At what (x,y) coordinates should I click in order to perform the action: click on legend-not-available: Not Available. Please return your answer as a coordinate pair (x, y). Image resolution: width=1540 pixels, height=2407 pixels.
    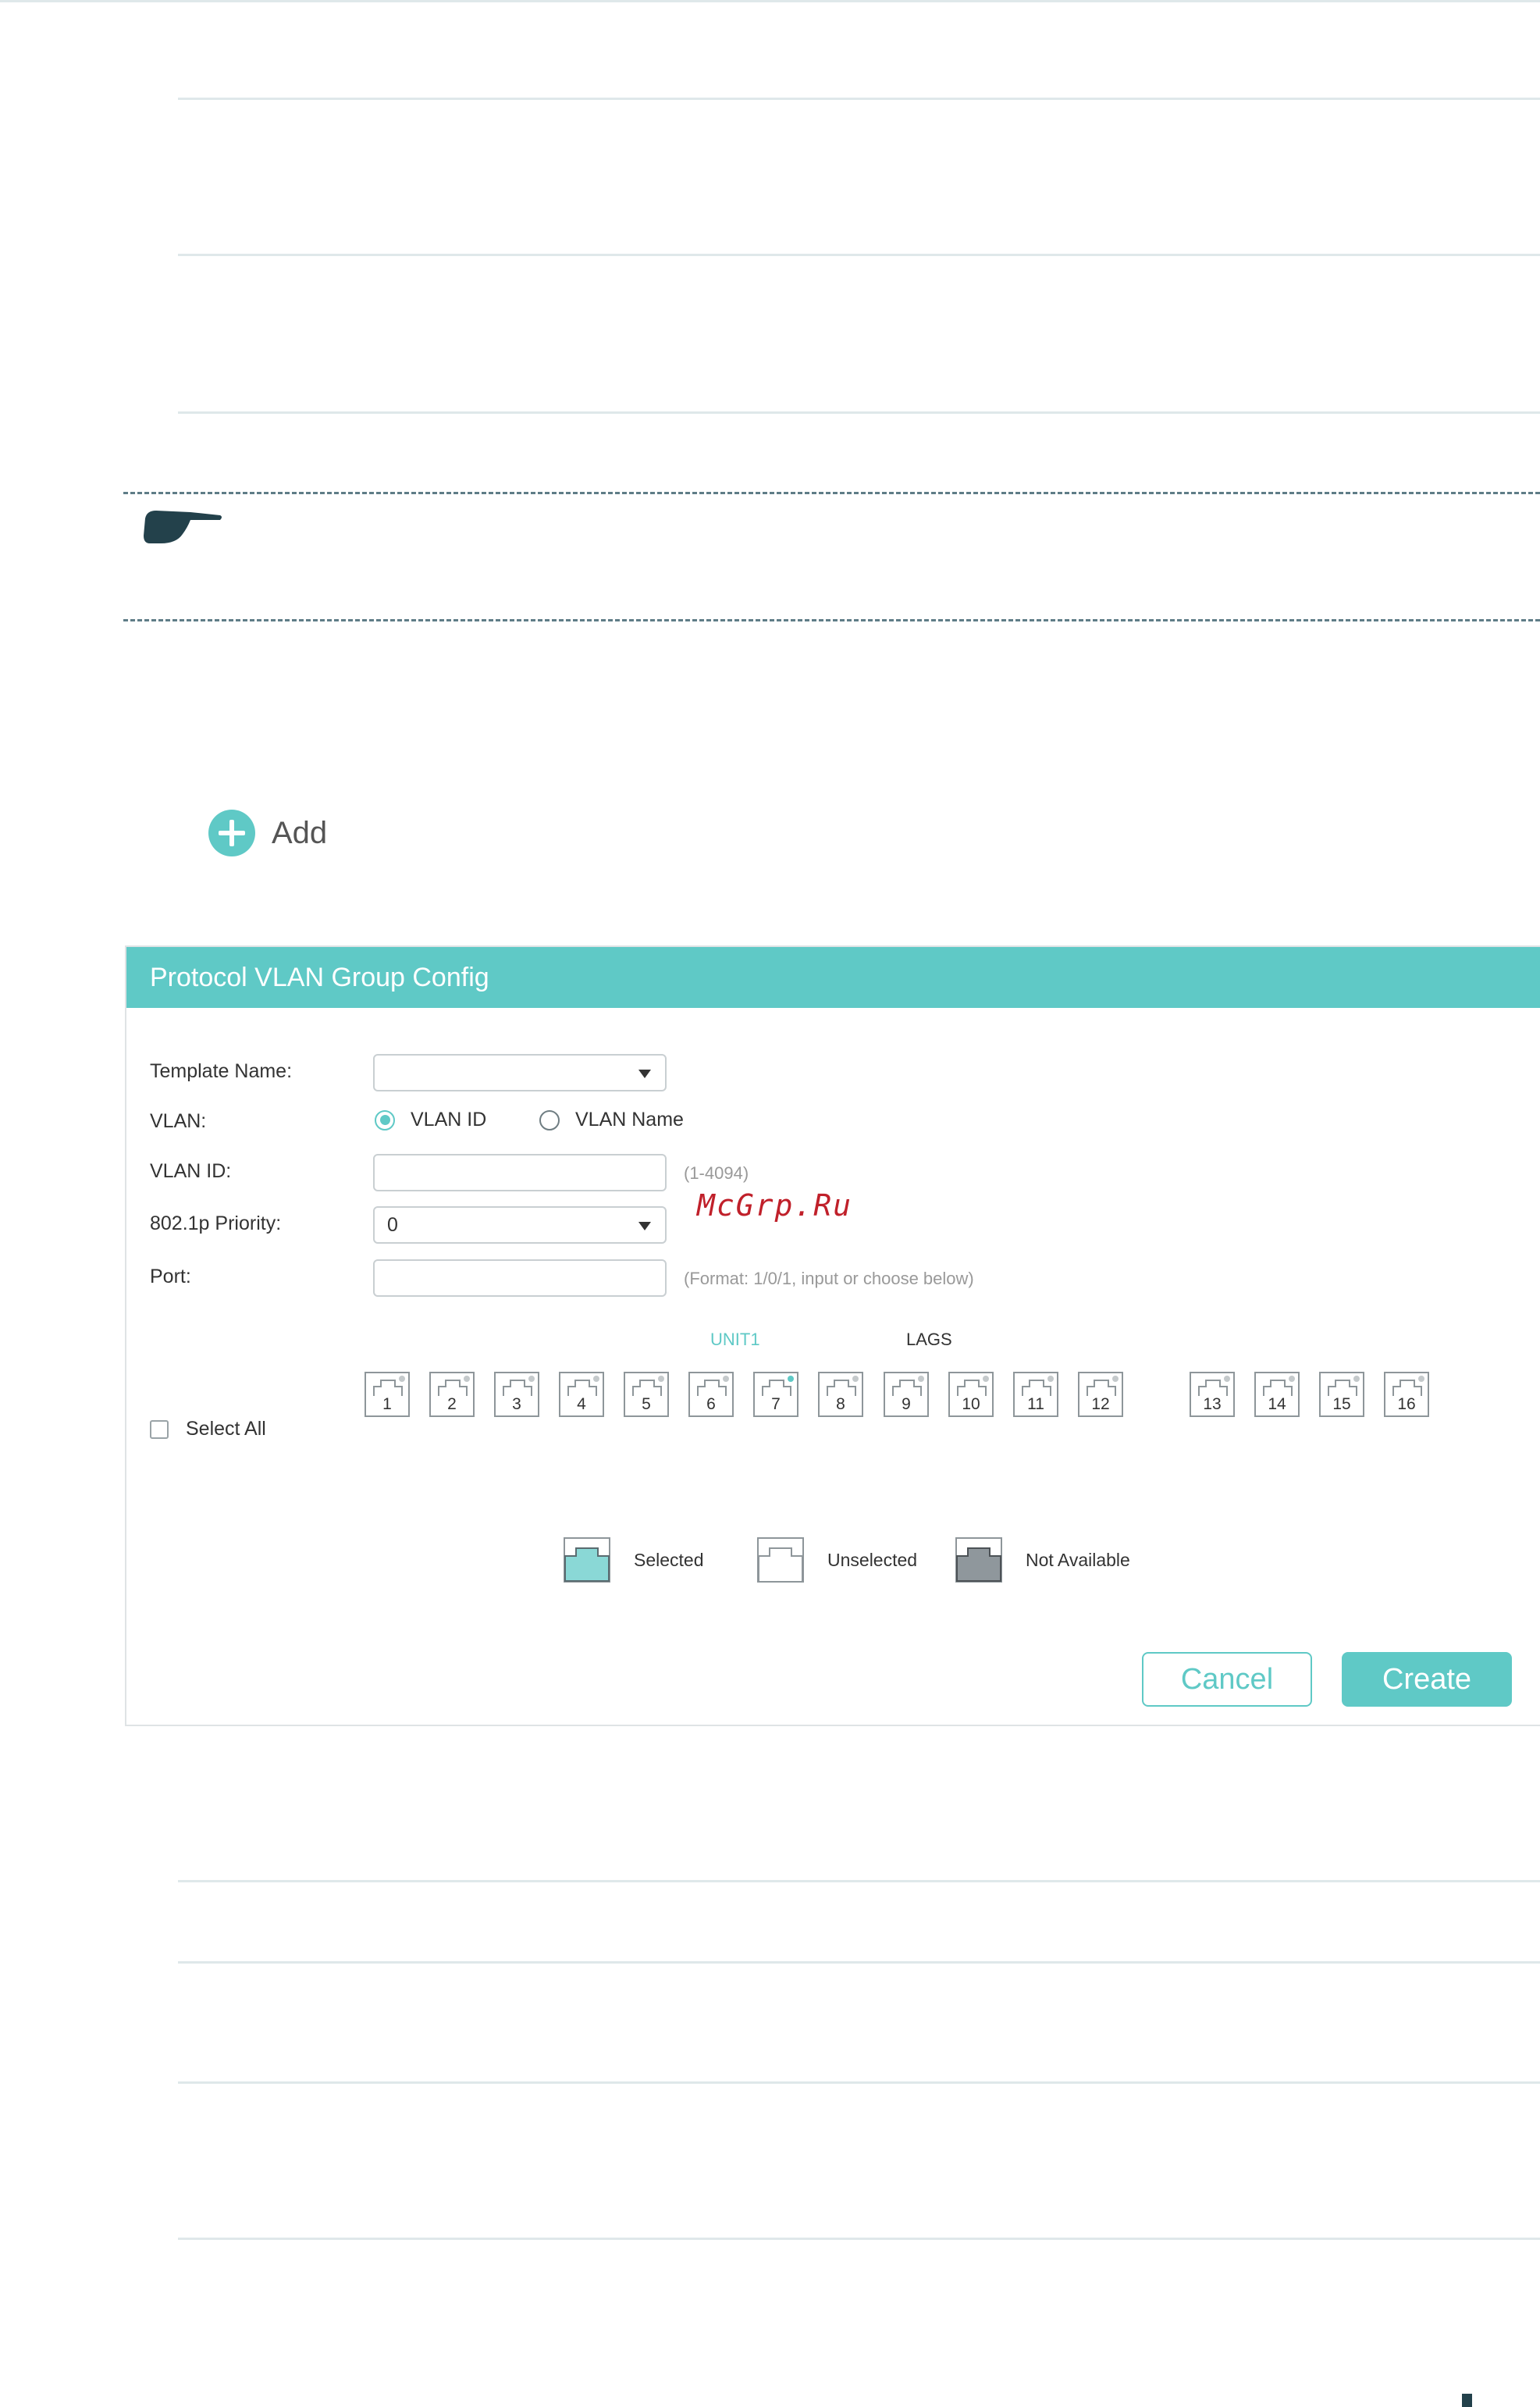
    Looking at the image, I should click on (1042, 1560).